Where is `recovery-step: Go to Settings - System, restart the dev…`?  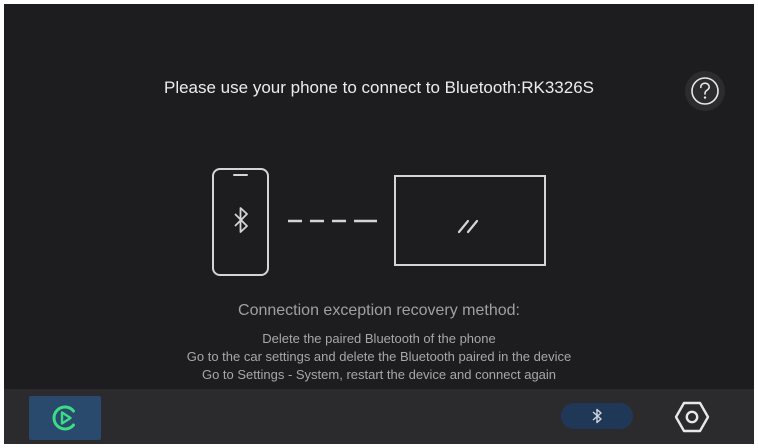 recovery-step: Go to Settings - System, restart the dev… is located at coordinates (379, 374).